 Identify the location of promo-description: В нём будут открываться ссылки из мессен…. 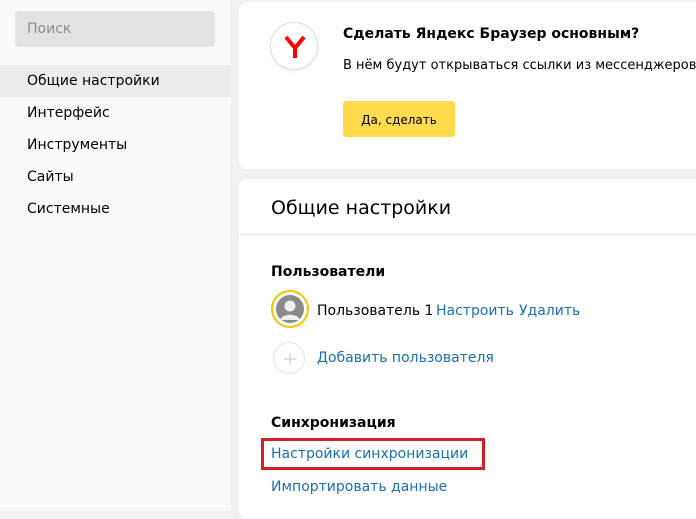
(519, 65).